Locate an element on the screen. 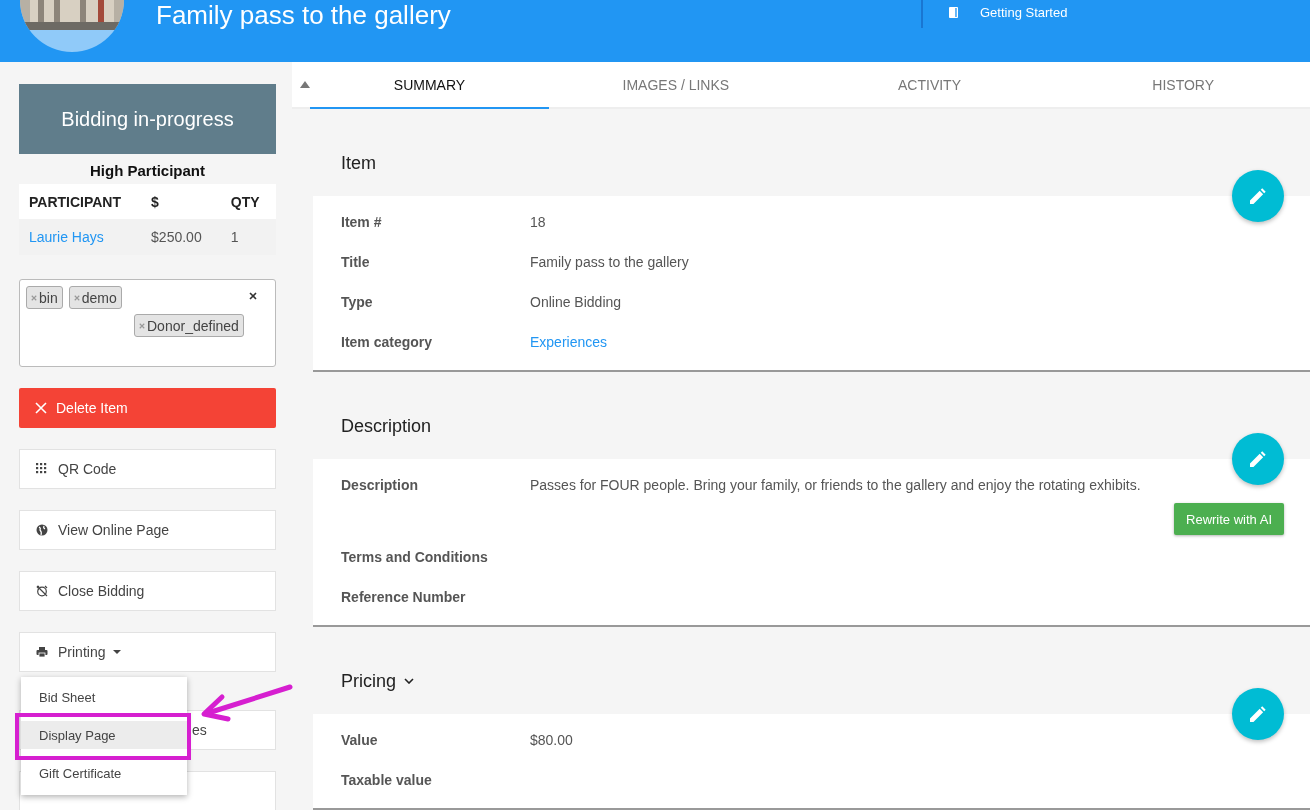 This screenshot has width=1310, height=810. field-label: Reference Number is located at coordinates (404, 597).